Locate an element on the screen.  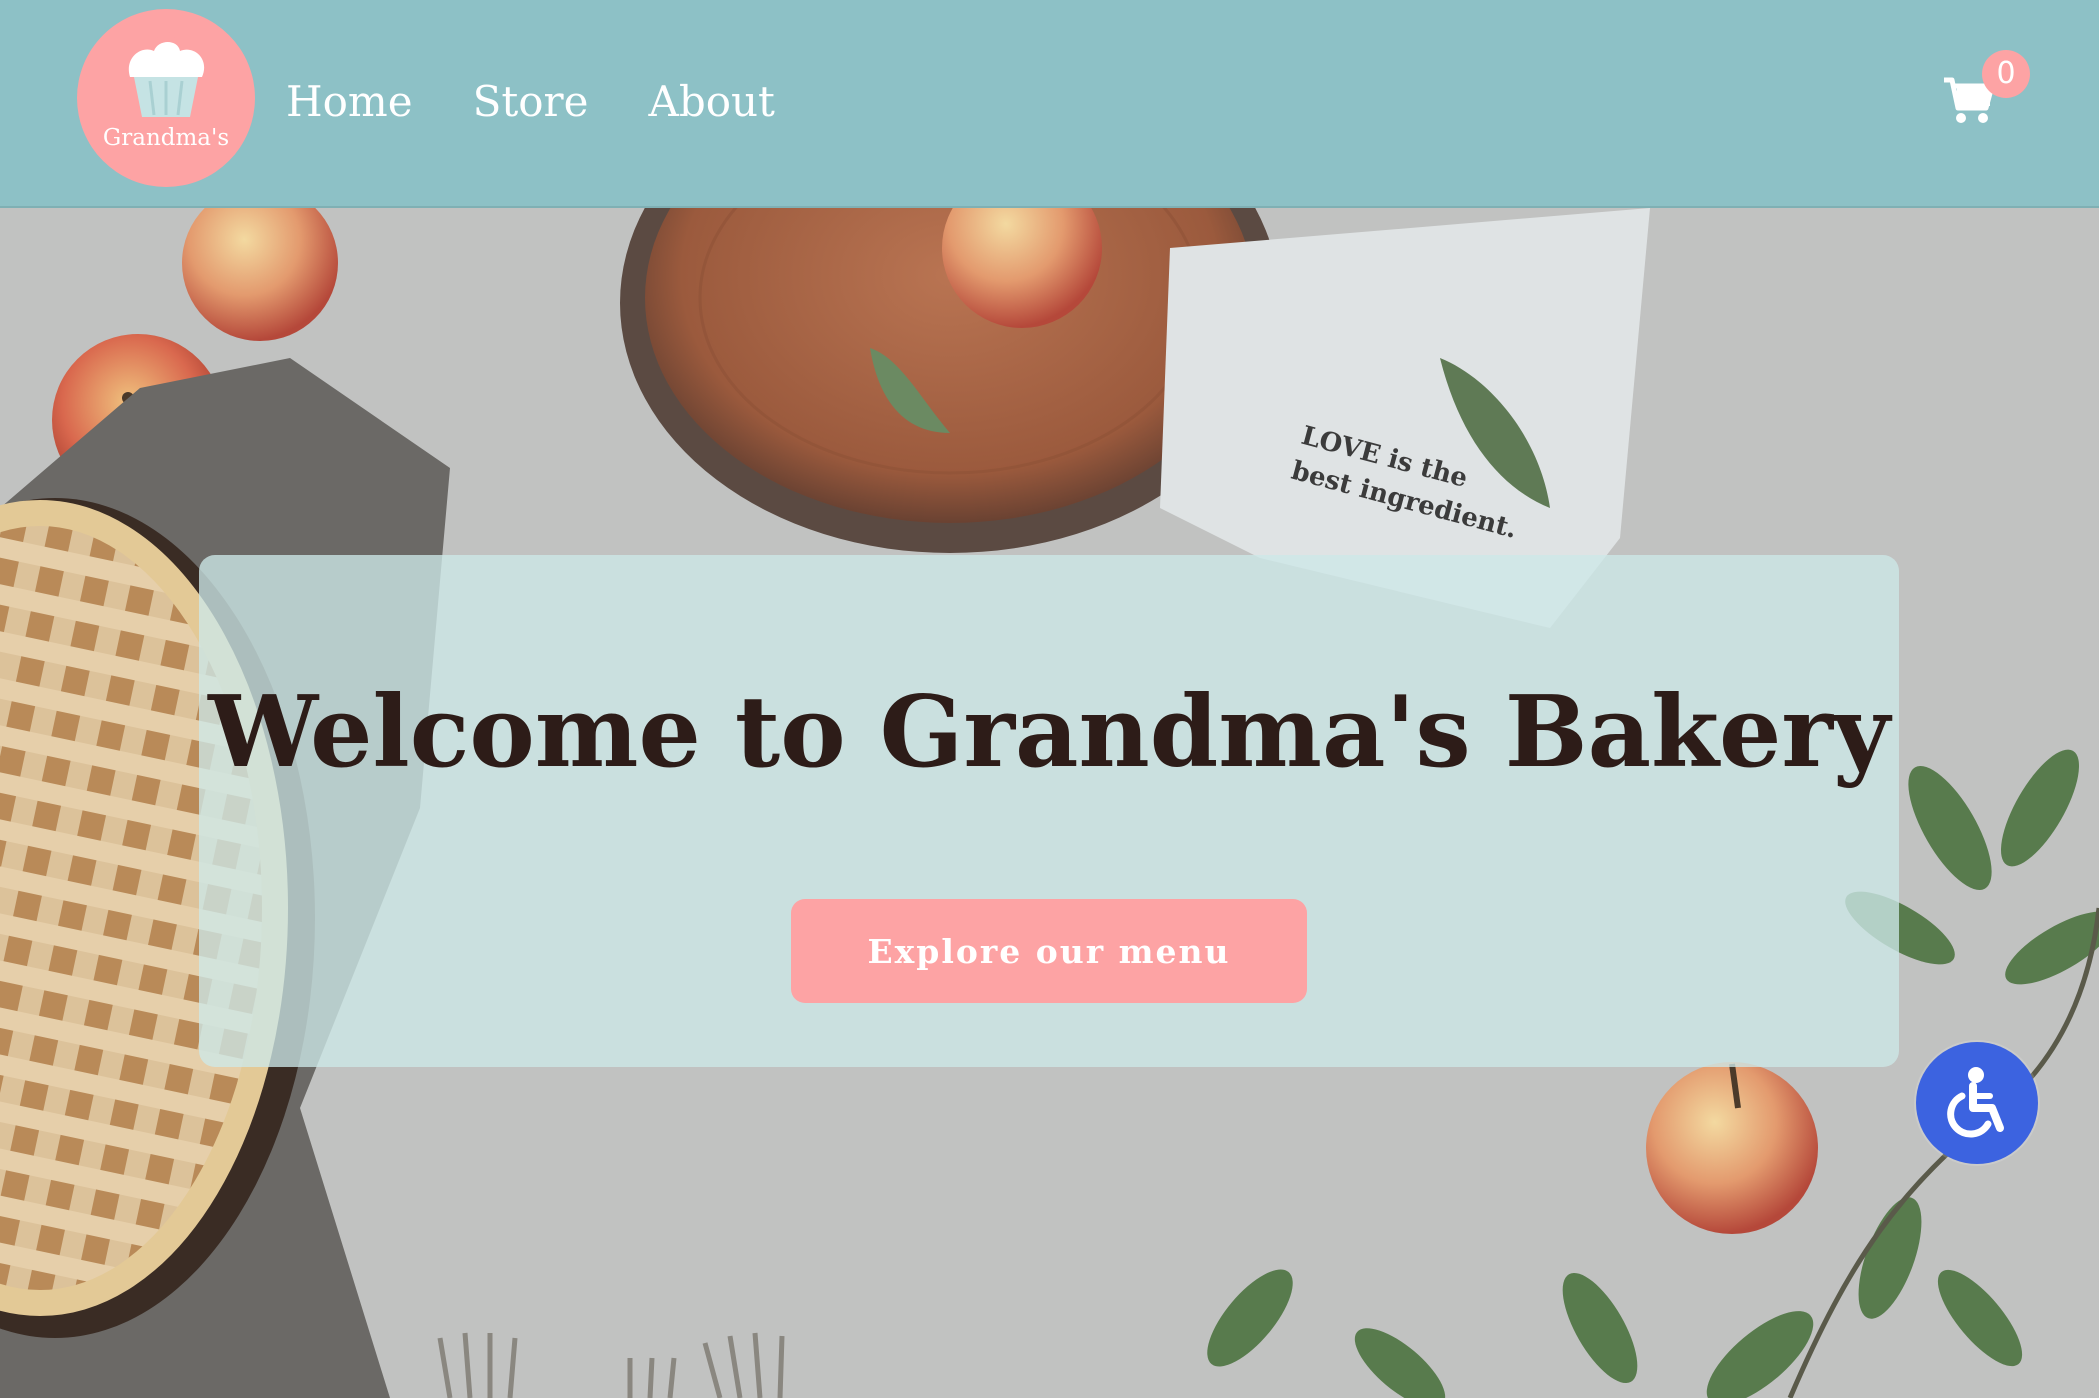
logo-link: Grandma's is located at coordinates (166, 98).